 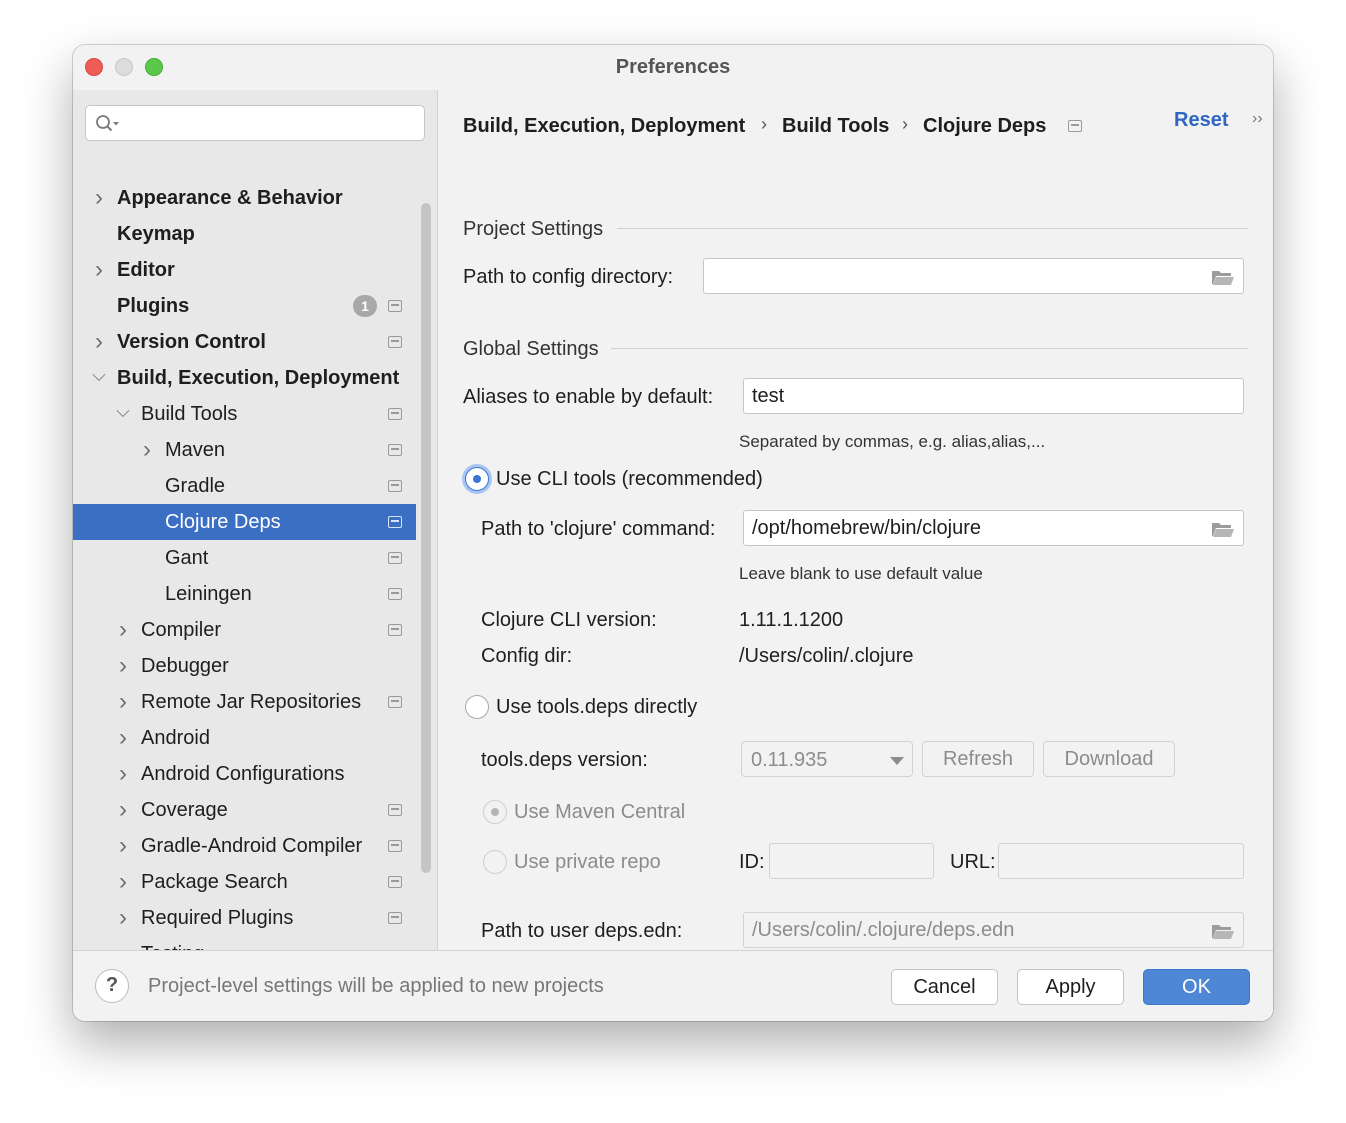 I want to click on use-private-repo-radio, so click(x=495, y=862).